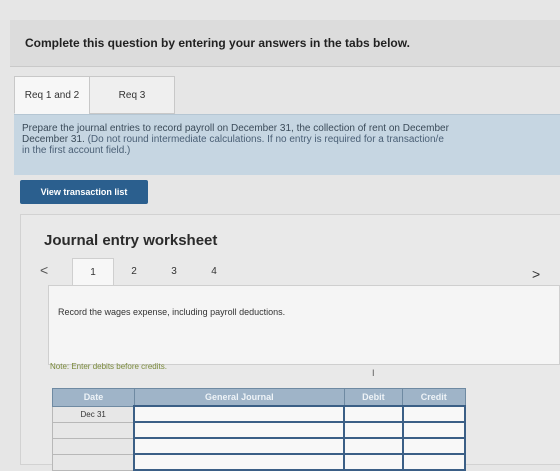 Image resolution: width=560 pixels, height=471 pixels. I want to click on chevron-left-icon: <, so click(44, 270).